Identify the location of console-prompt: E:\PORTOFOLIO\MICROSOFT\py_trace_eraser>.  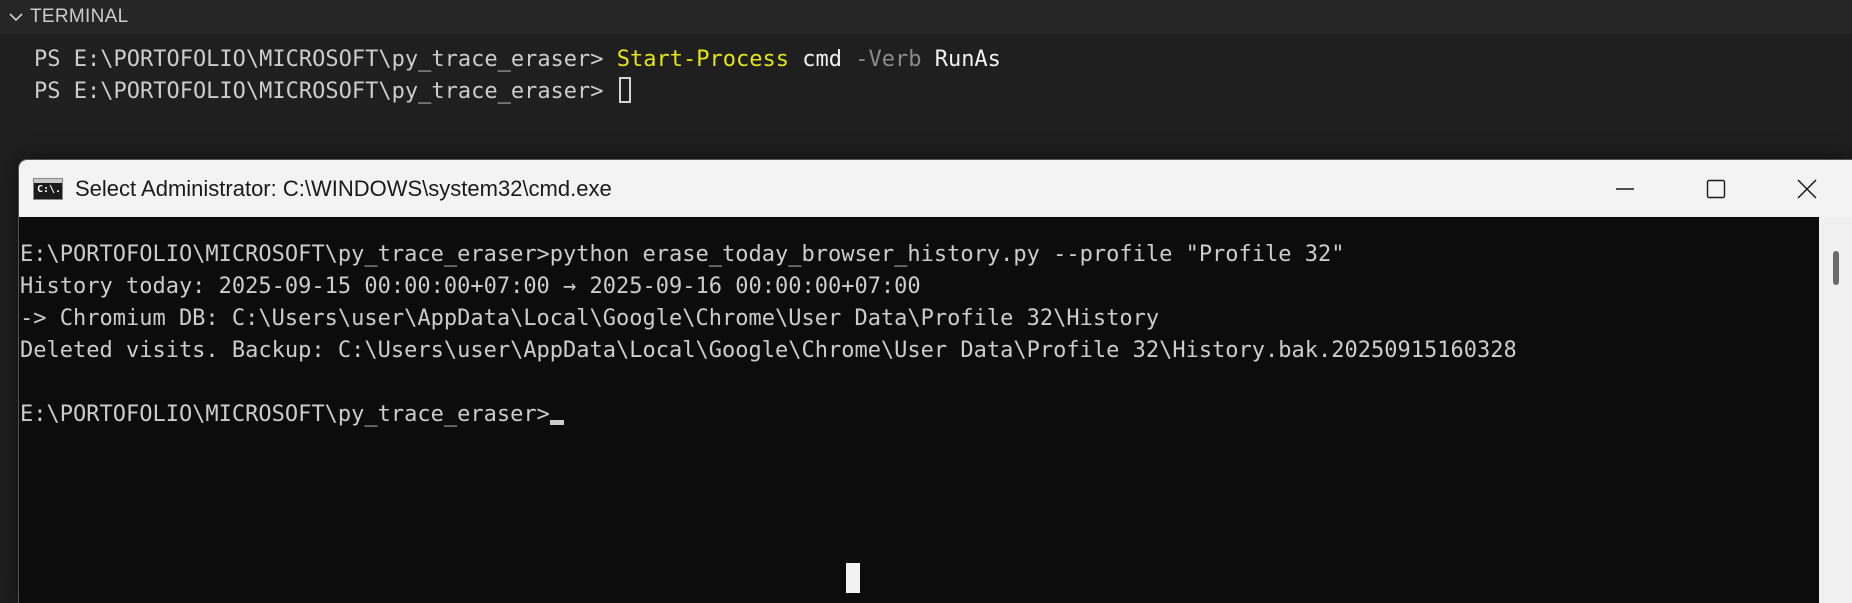
(285, 414).